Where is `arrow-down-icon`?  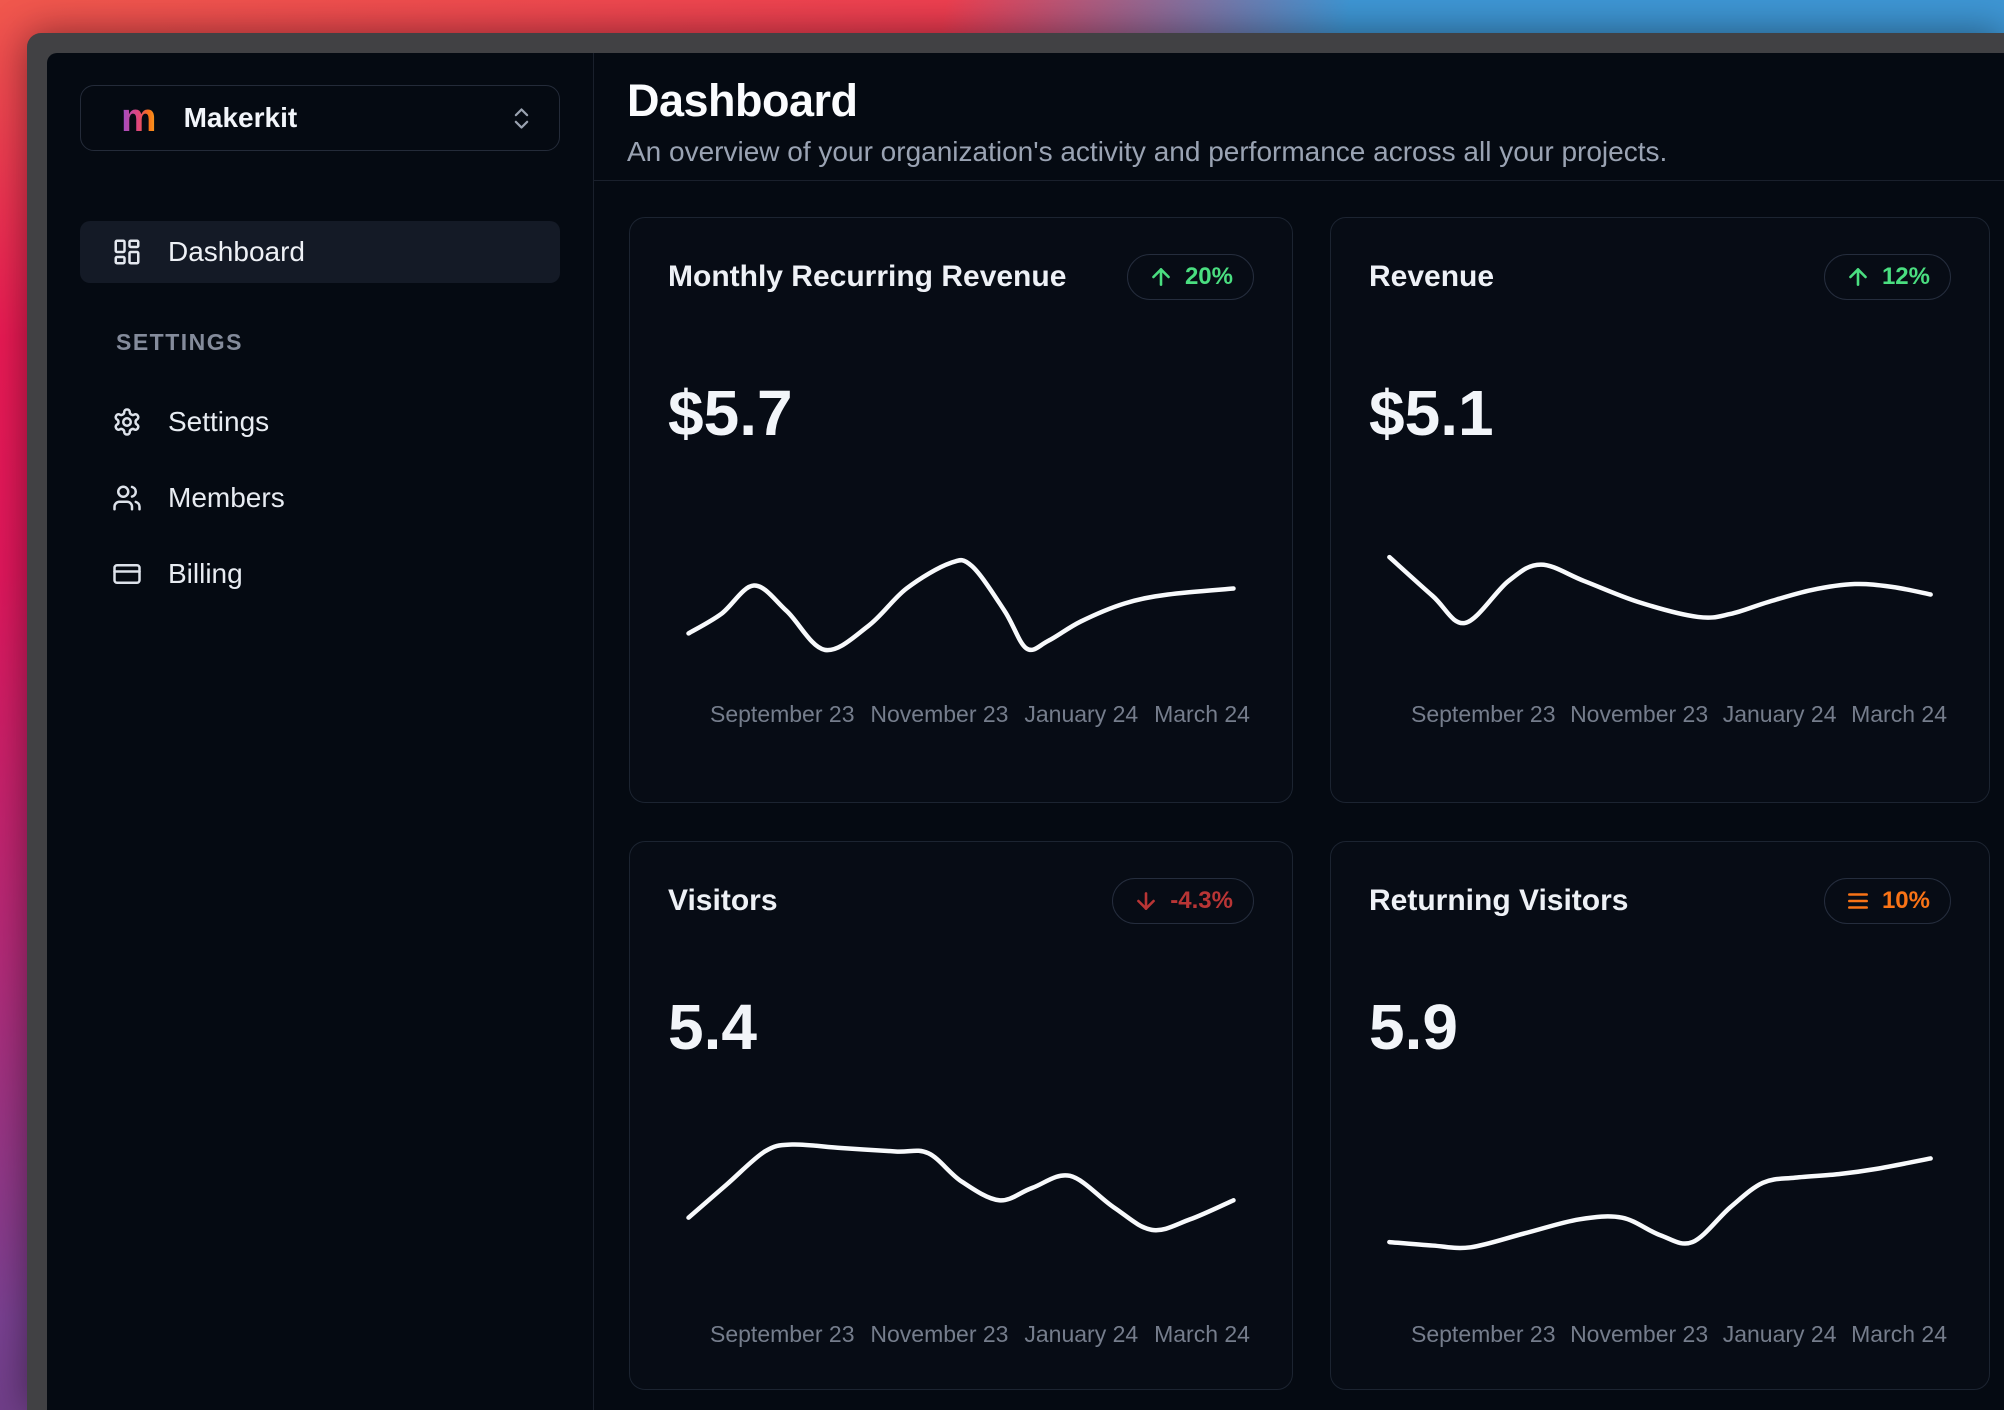 arrow-down-icon is located at coordinates (1146, 901).